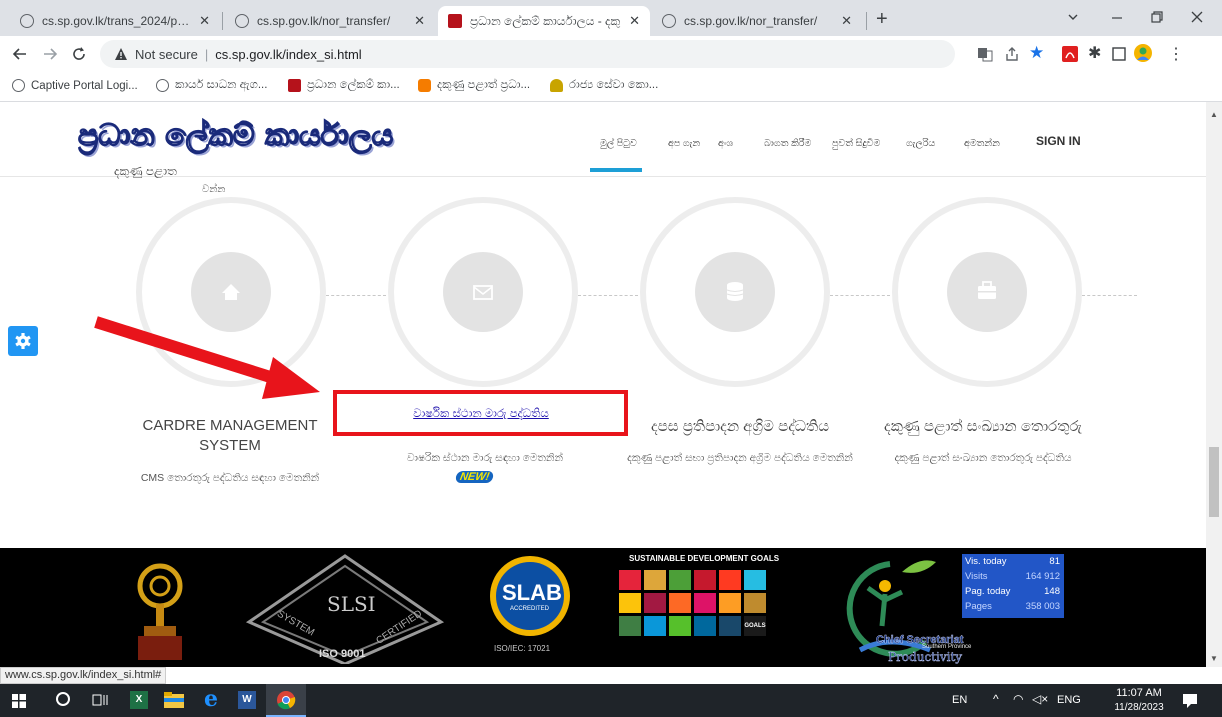  What do you see at coordinates (1119, 54) in the screenshot?
I see `side-panel-icon` at bounding box center [1119, 54].